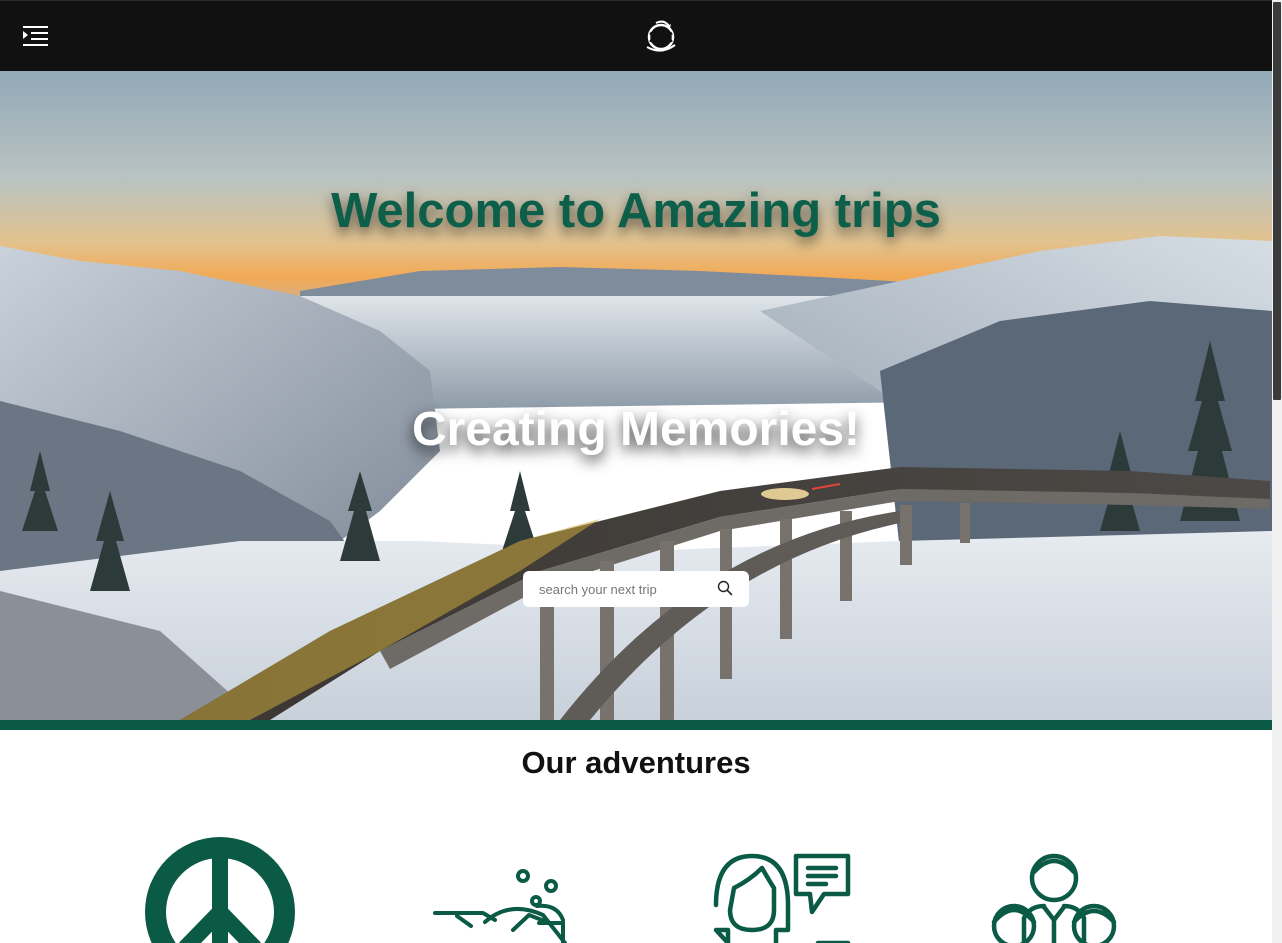  Describe the element at coordinates (636, 211) in the screenshot. I see `hero-title: Welcome to Amazing trips` at that location.